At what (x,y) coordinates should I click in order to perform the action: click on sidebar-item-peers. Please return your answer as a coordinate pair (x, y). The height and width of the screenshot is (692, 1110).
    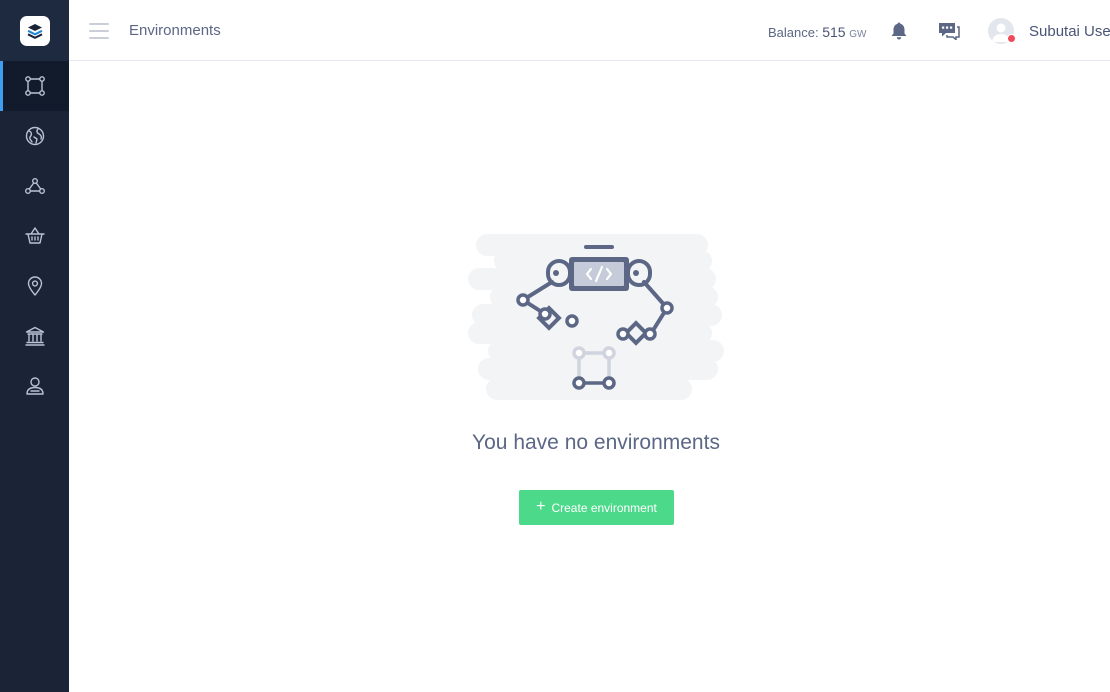
    Looking at the image, I should click on (34, 186).